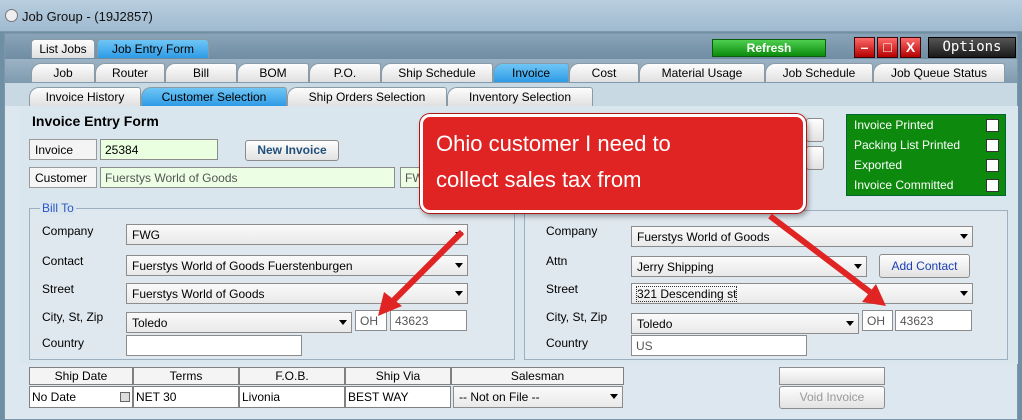  Describe the element at coordinates (632, 264) in the screenshot. I see `annotation-arrows` at that location.